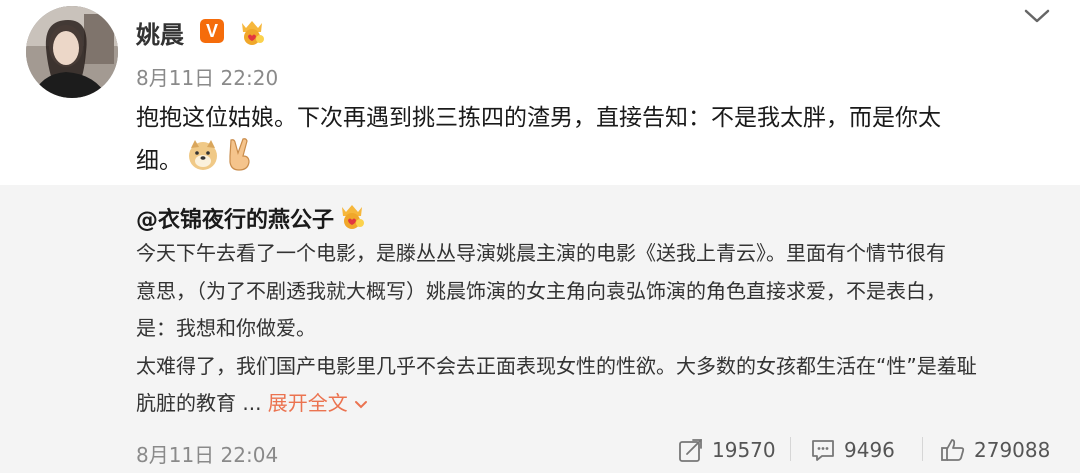 This screenshot has width=1080, height=473. I want to click on avatar-photo, so click(72, 52).